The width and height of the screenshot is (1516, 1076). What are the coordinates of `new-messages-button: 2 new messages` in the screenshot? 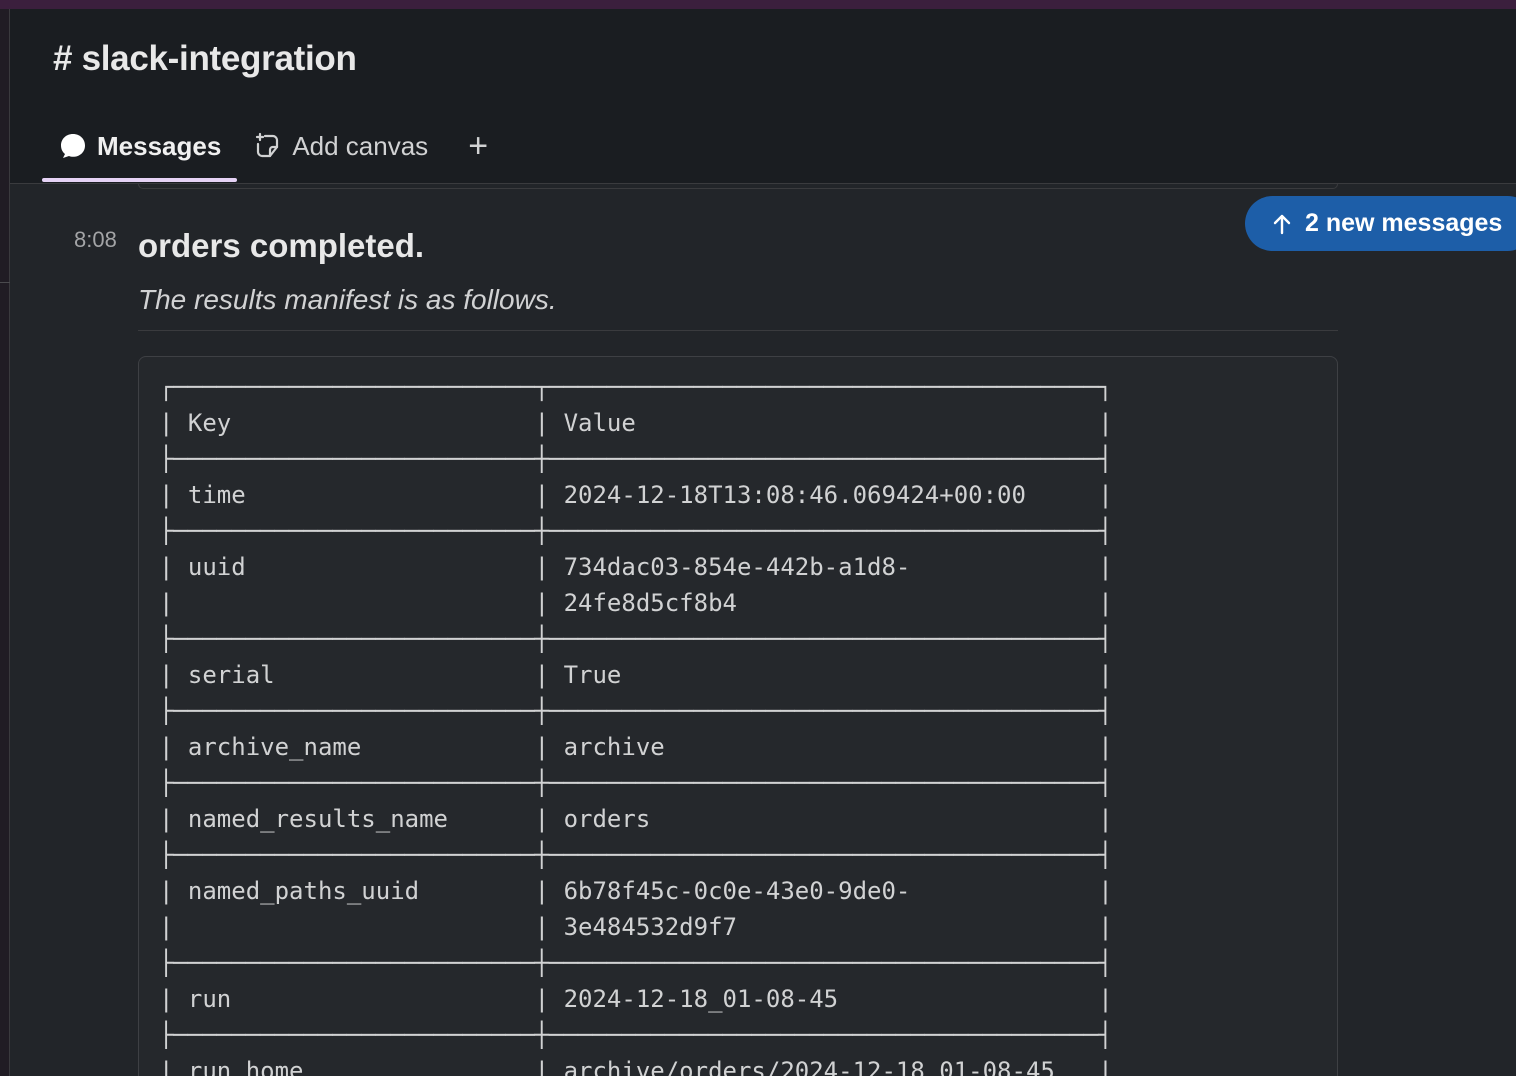 It's located at (1380, 223).